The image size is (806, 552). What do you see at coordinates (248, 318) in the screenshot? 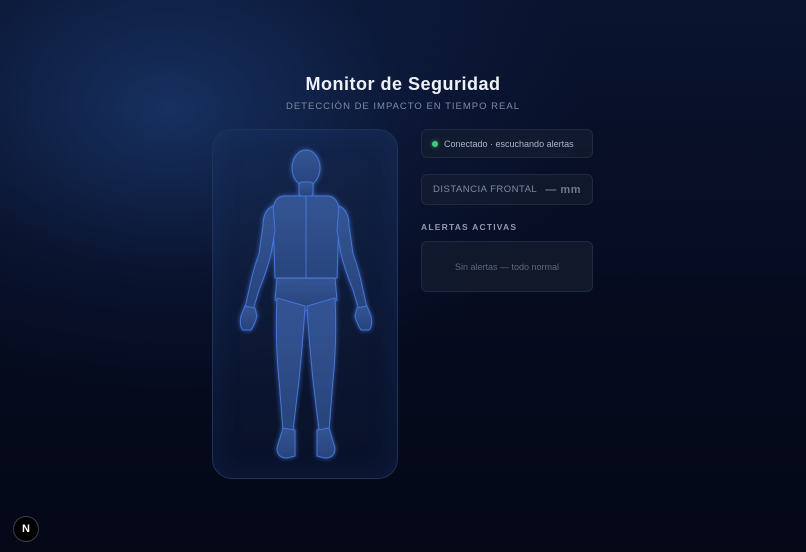
I see `body-left-hand` at bounding box center [248, 318].